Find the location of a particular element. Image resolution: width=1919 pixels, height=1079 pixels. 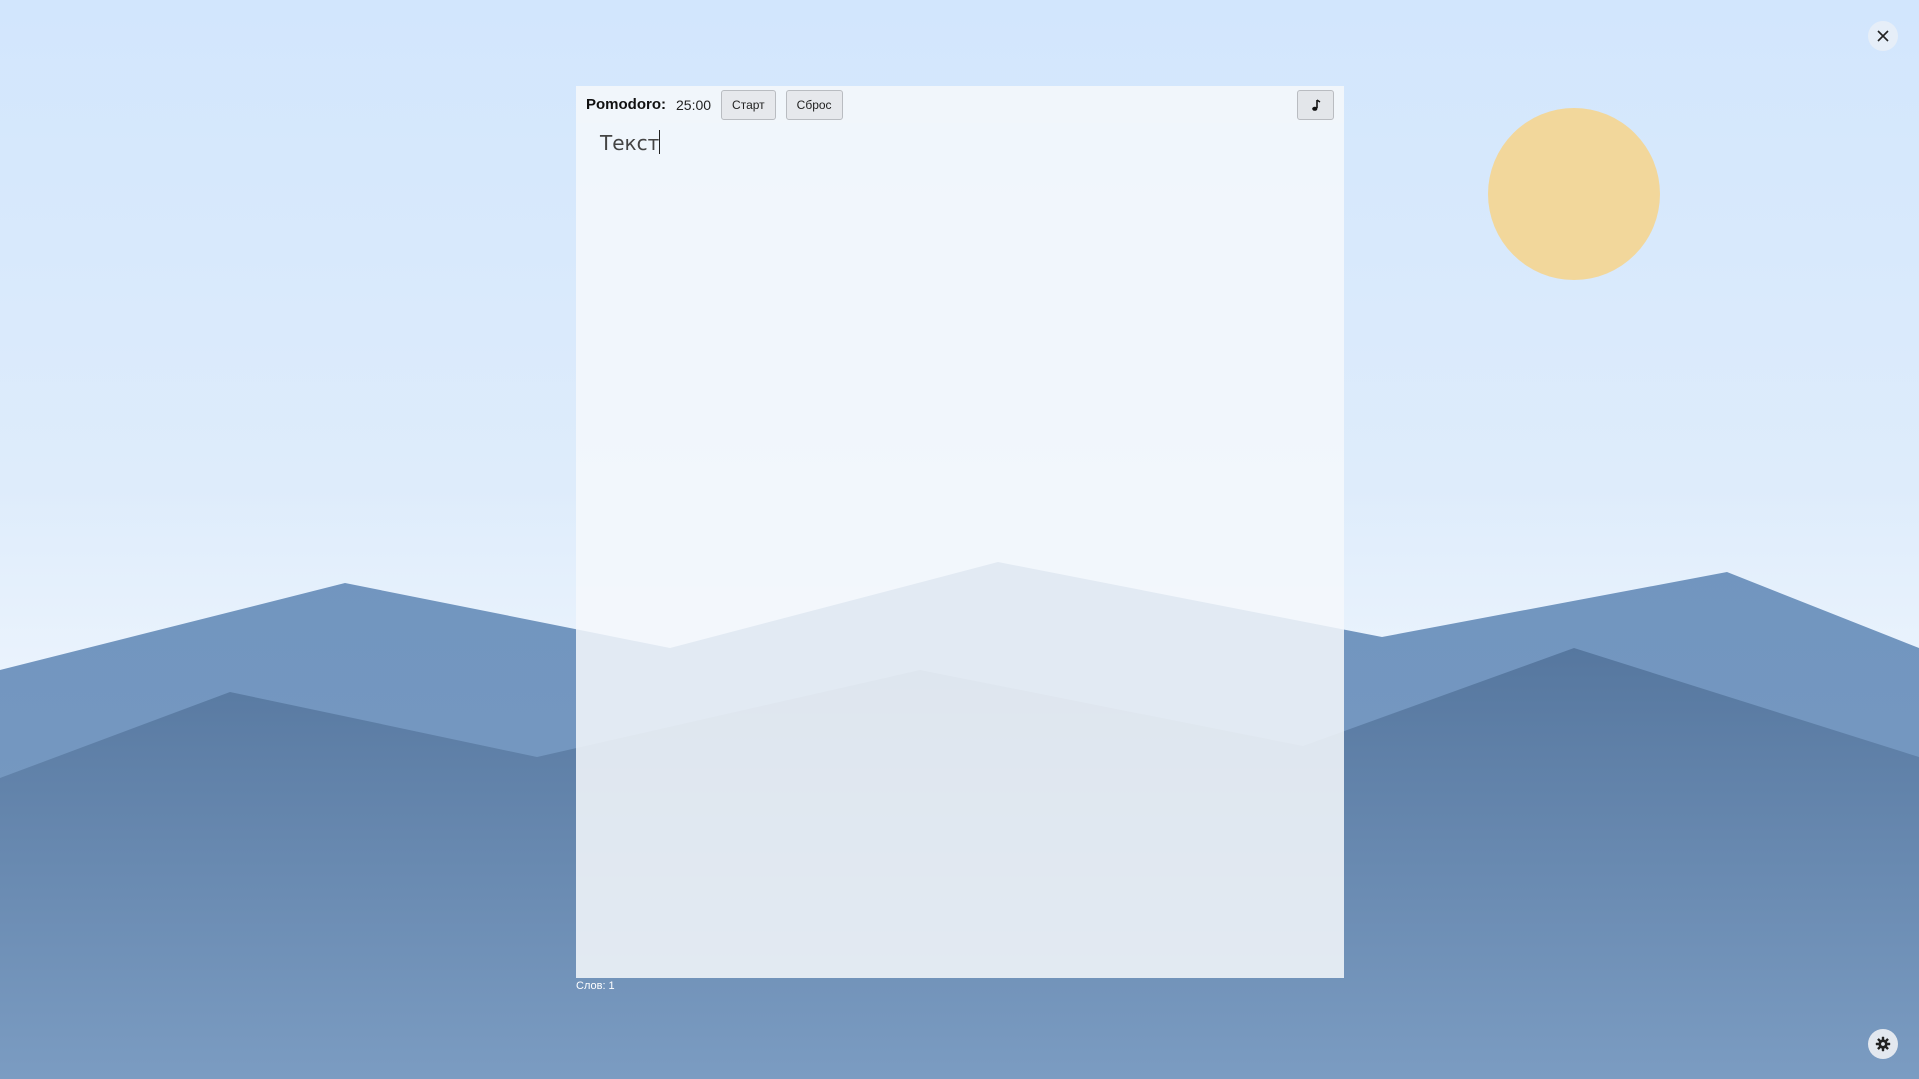

close-button is located at coordinates (1883, 36).